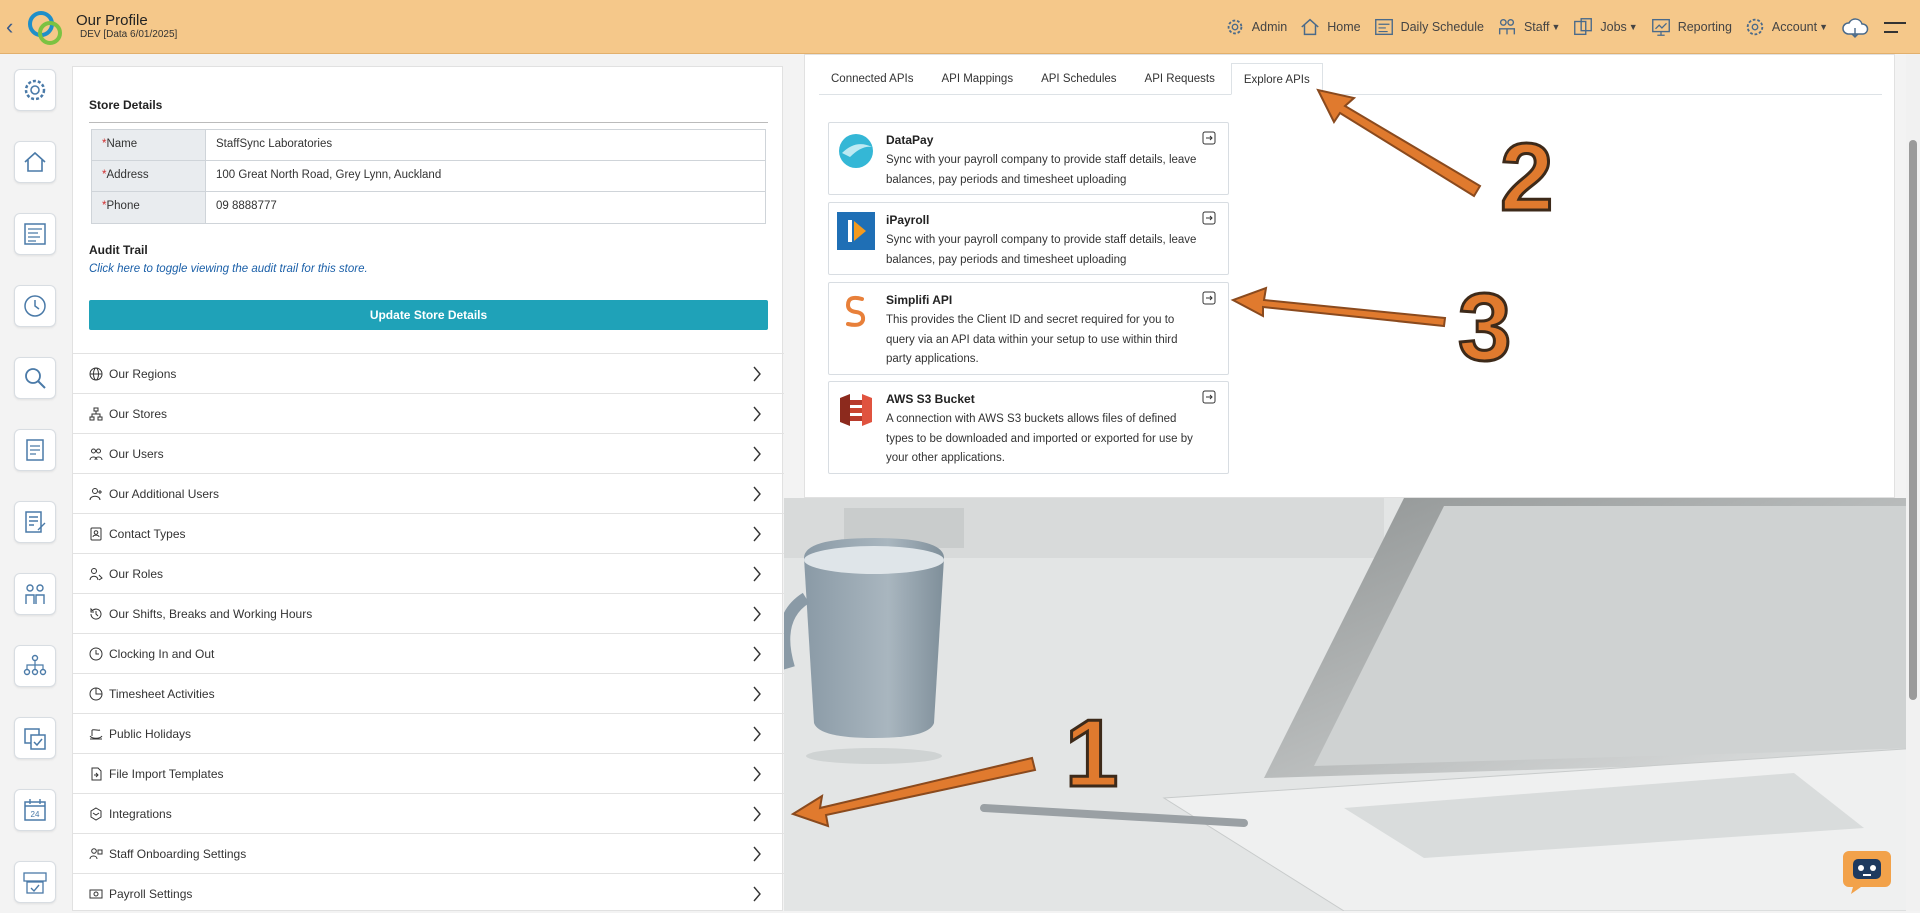  I want to click on document-icon, so click(35, 450).